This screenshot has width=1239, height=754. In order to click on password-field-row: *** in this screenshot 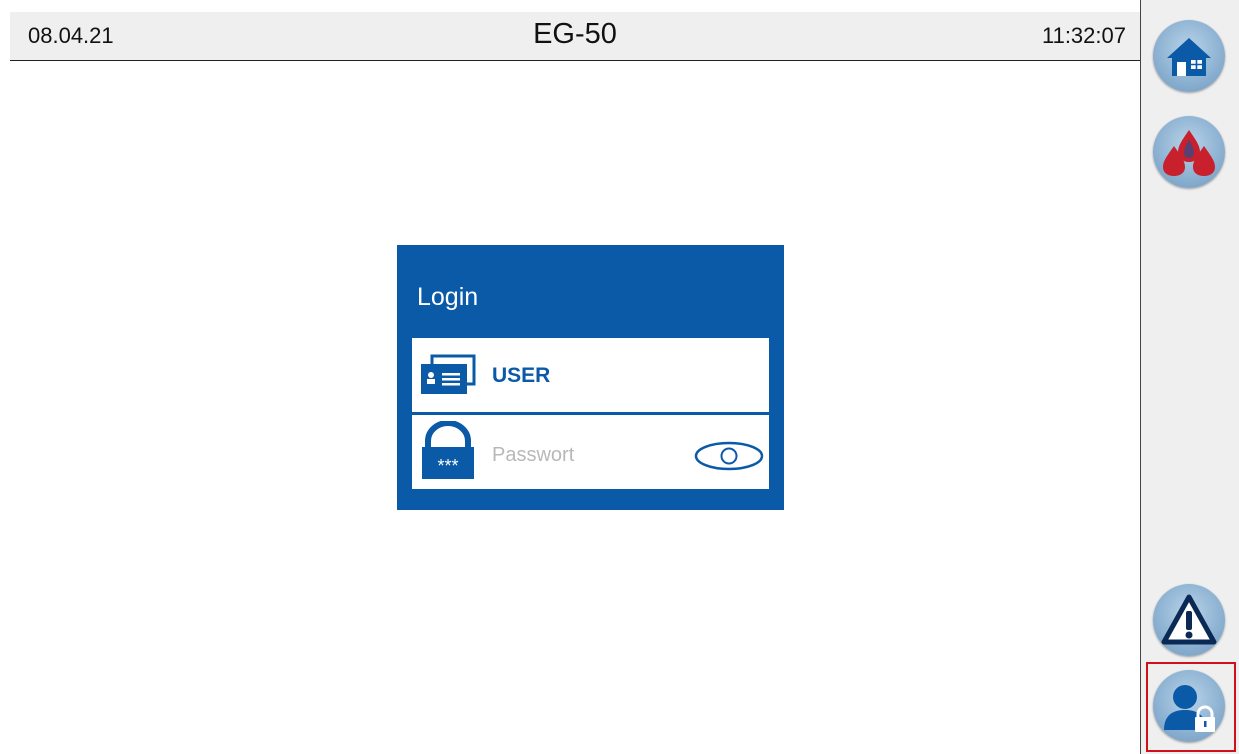, I will do `click(590, 452)`.